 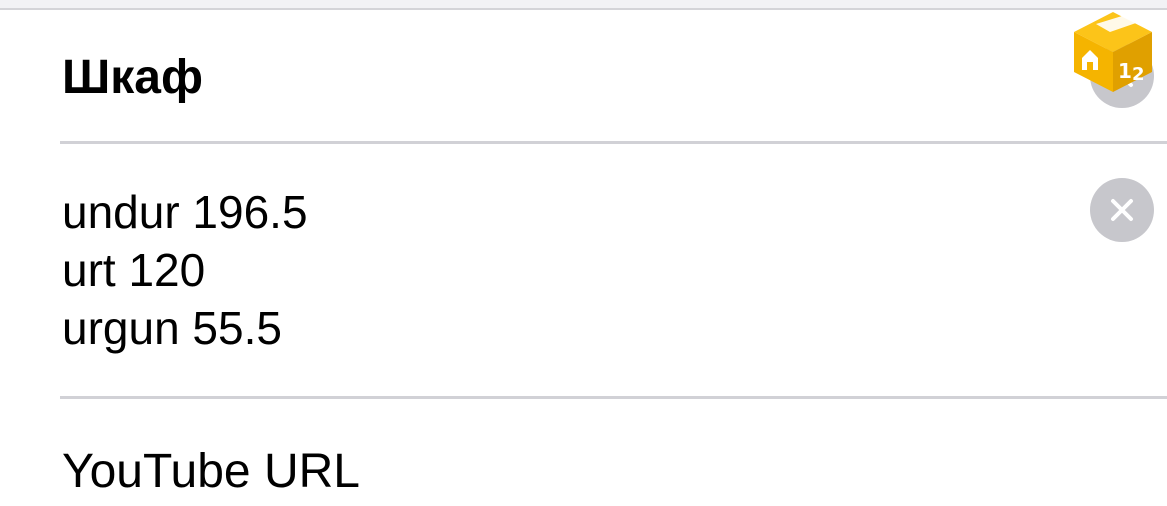 What do you see at coordinates (172, 328) in the screenshot?
I see `notes-line: urgun 55.5` at bounding box center [172, 328].